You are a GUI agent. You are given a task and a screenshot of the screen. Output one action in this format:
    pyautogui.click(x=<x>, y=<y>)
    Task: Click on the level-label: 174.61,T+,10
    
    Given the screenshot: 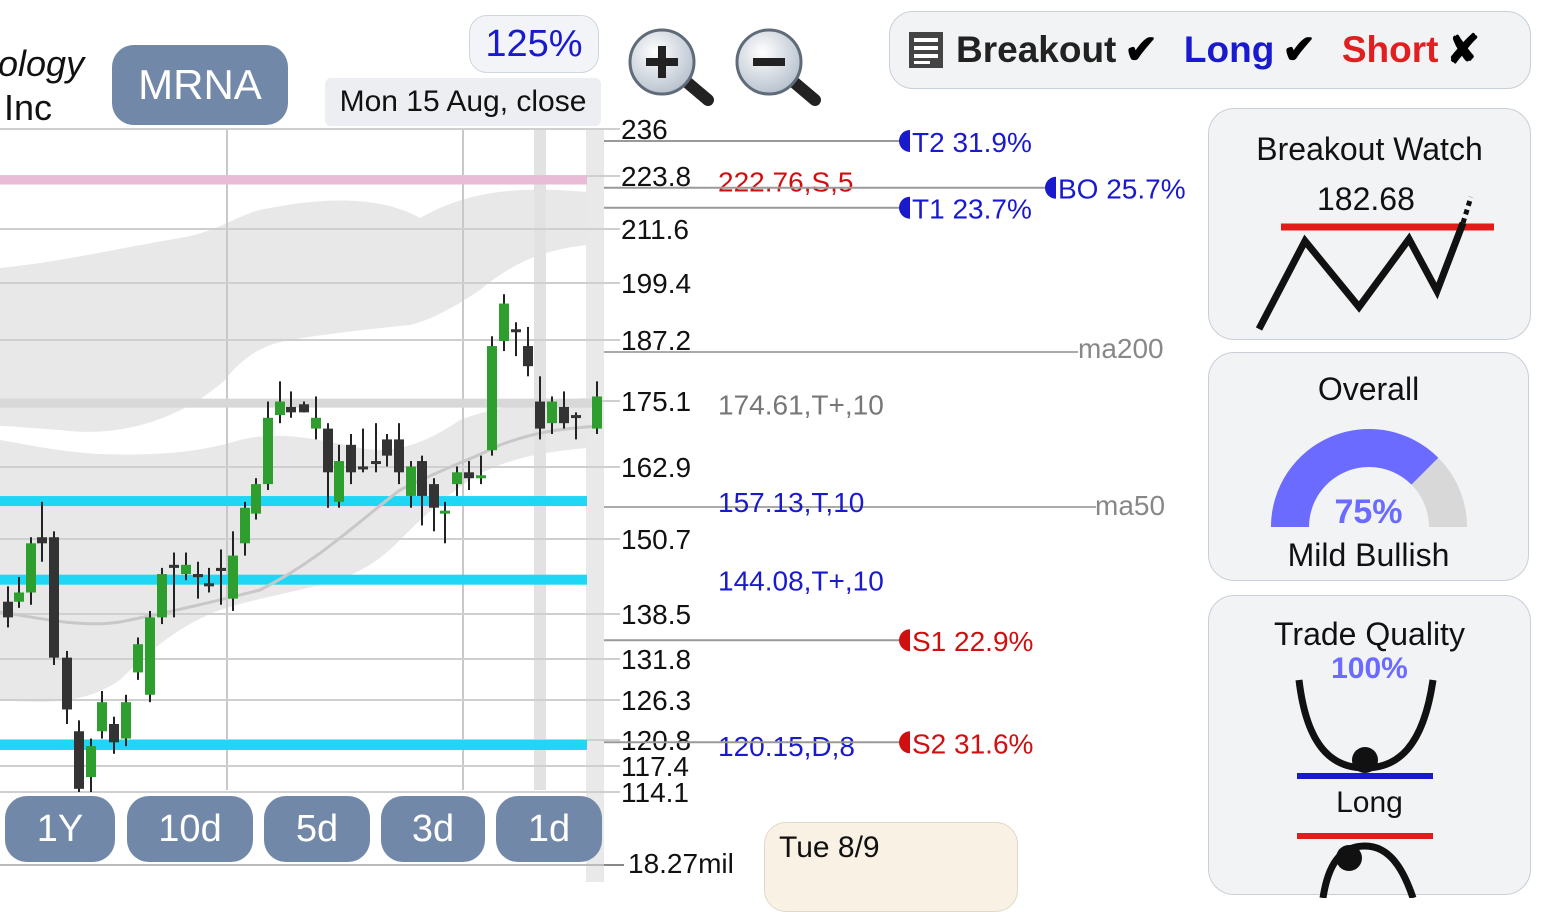 What is the action you would take?
    pyautogui.click(x=801, y=405)
    